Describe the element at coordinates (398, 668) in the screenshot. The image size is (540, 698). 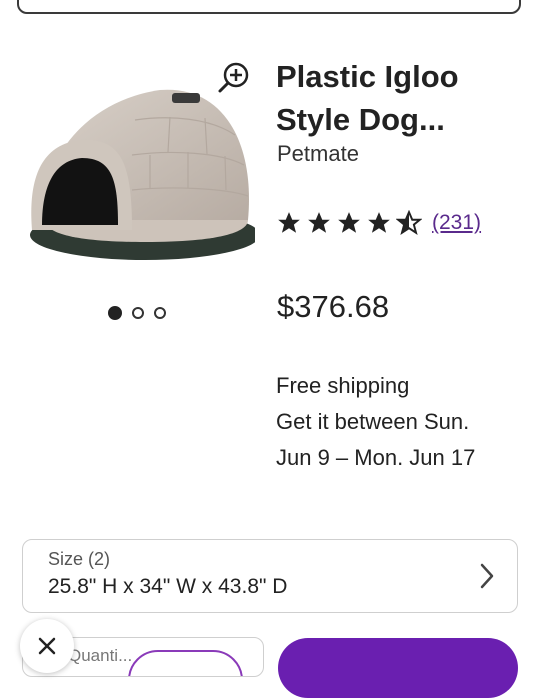
I see `add-to-cart-button` at that location.